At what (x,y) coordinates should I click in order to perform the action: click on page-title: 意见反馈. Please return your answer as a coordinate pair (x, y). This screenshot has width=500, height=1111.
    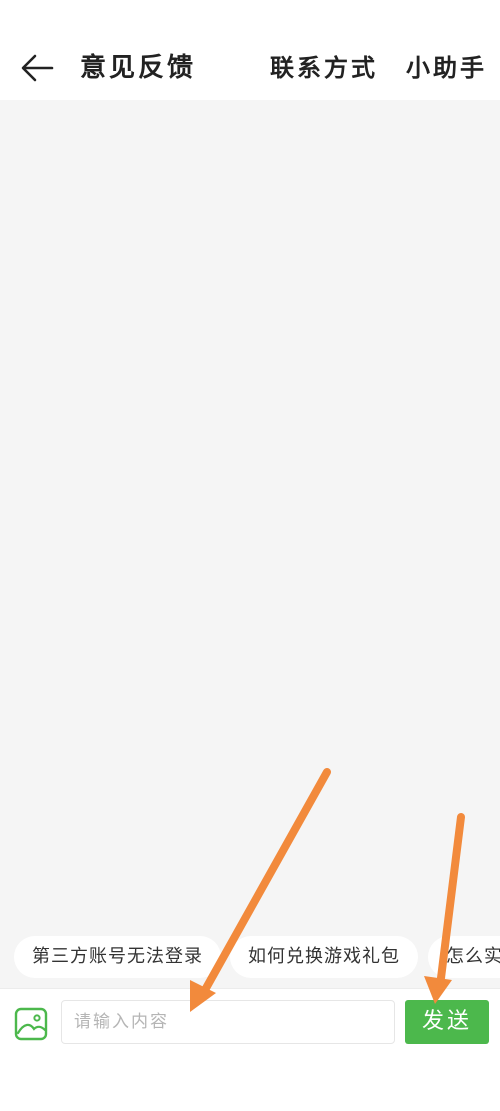
    Looking at the image, I should click on (138, 68).